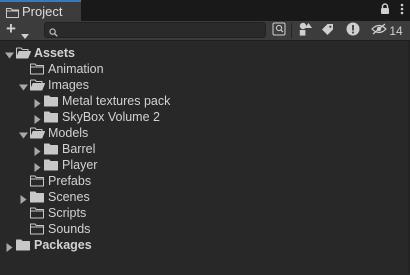 Image resolution: width=410 pixels, height=275 pixels. I want to click on warning-icon, so click(353, 30).